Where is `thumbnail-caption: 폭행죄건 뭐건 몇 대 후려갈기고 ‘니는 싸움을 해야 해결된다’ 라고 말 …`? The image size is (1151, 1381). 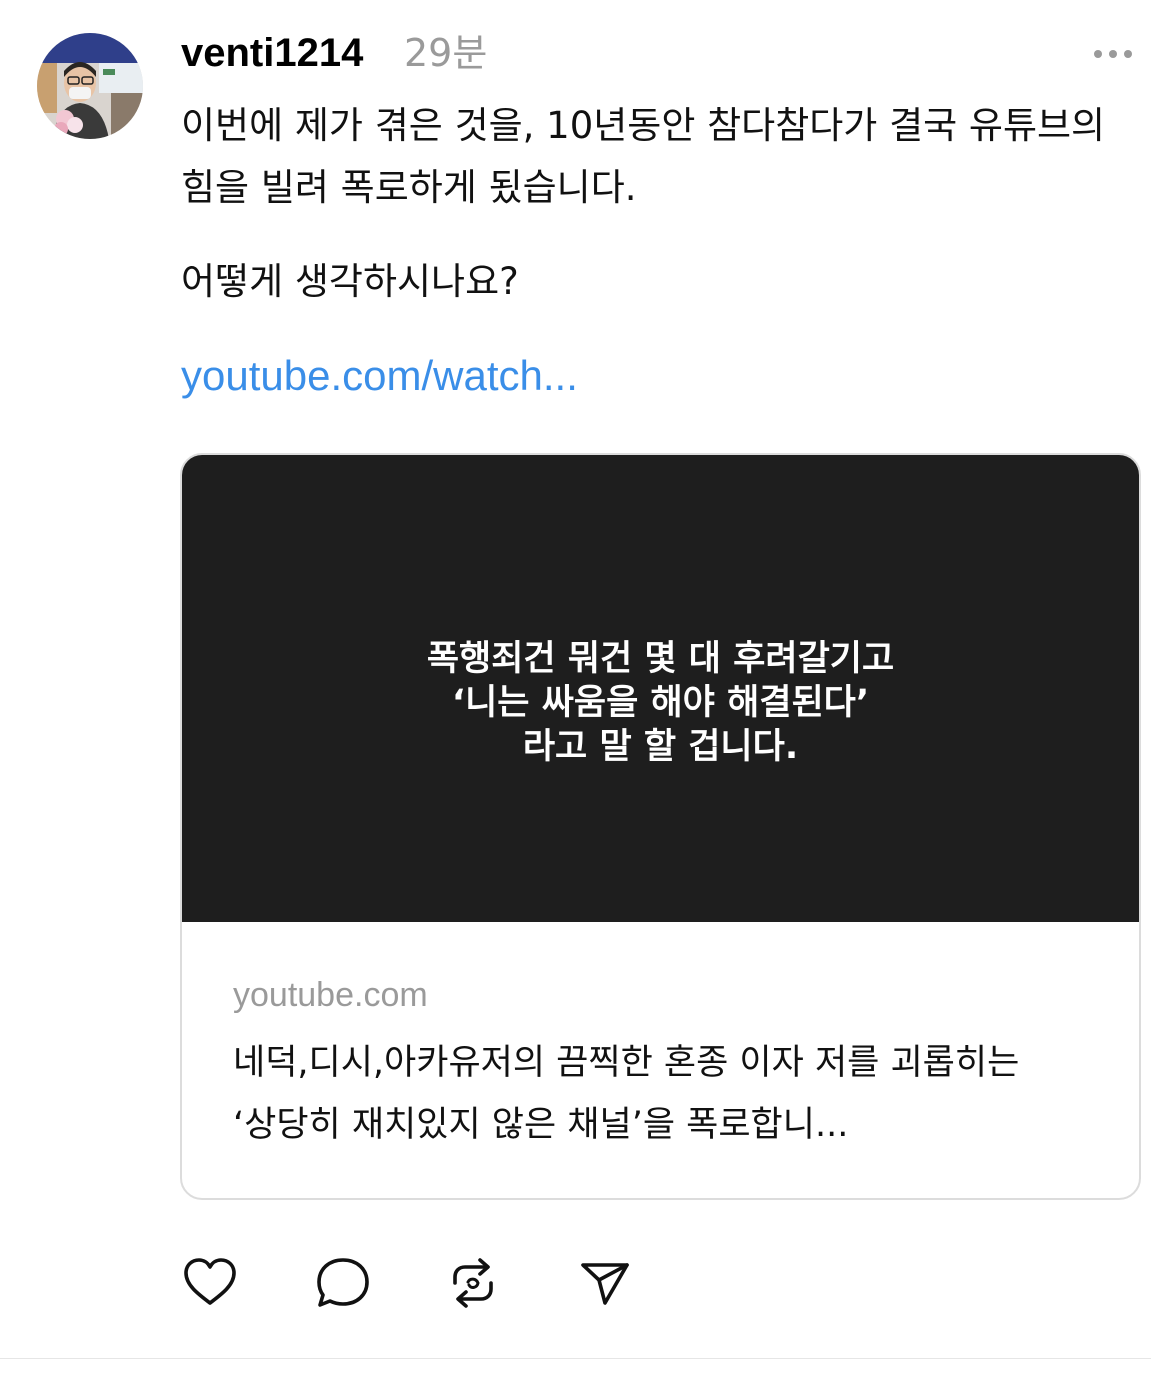
thumbnail-caption: 폭행죄건 뭐건 몇 대 후려갈기고 ‘니는 싸움을 해야 해결된다’ 라고 말 … is located at coordinates (660, 703).